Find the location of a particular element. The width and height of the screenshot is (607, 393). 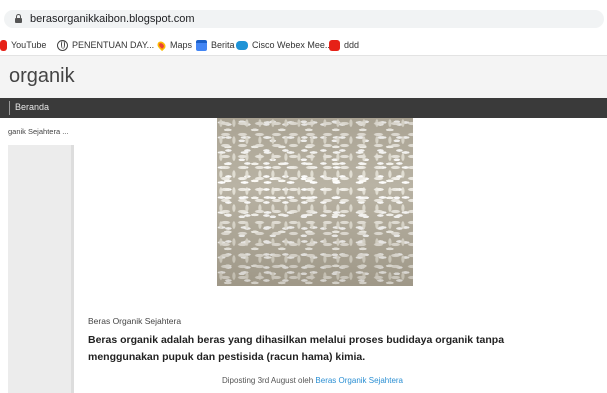

blog-title: organik is located at coordinates (42, 76).